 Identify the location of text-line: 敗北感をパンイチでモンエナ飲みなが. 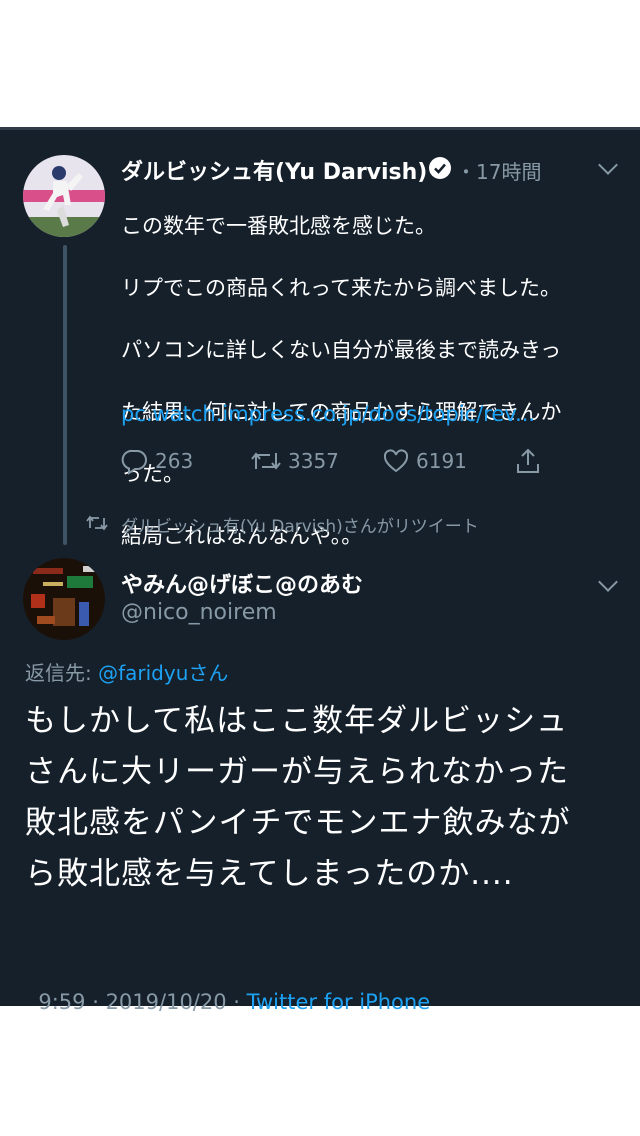
(298, 823).